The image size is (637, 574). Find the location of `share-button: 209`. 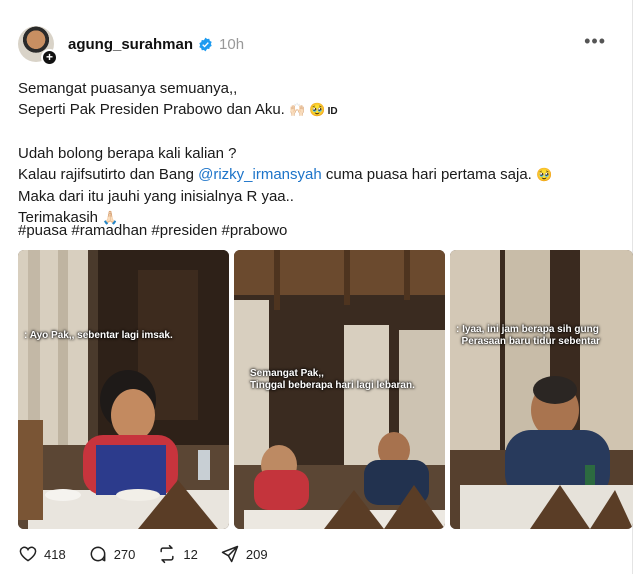

share-button: 209 is located at coordinates (244, 554).